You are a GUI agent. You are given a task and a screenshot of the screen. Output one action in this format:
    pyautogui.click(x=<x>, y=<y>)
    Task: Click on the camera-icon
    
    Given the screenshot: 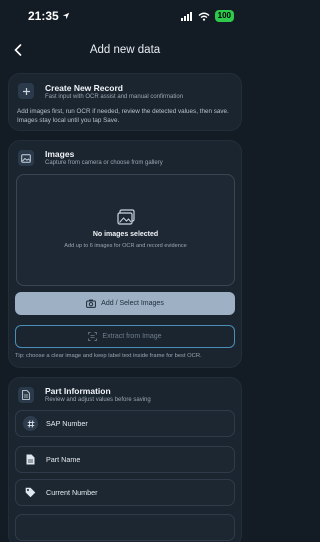 What is the action you would take?
    pyautogui.click(x=91, y=303)
    